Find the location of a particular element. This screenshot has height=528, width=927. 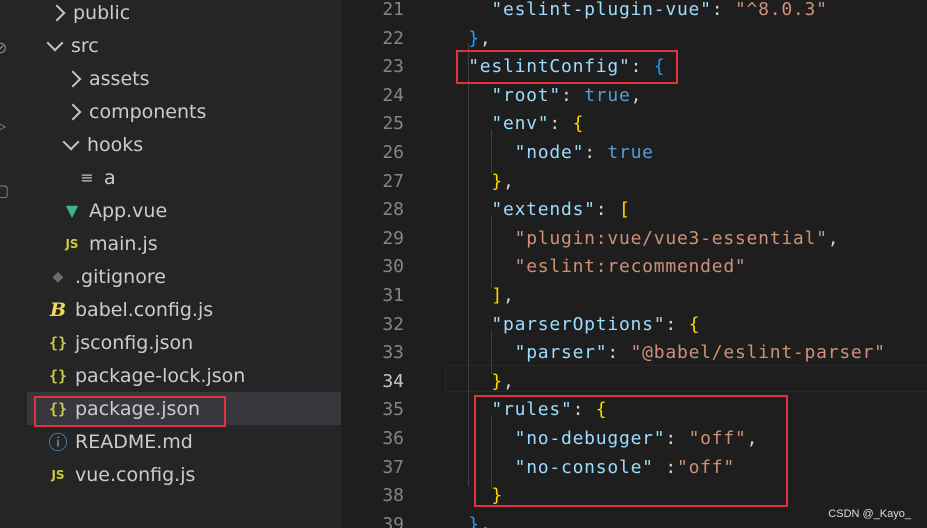

line-number: 26 is located at coordinates (393, 152).